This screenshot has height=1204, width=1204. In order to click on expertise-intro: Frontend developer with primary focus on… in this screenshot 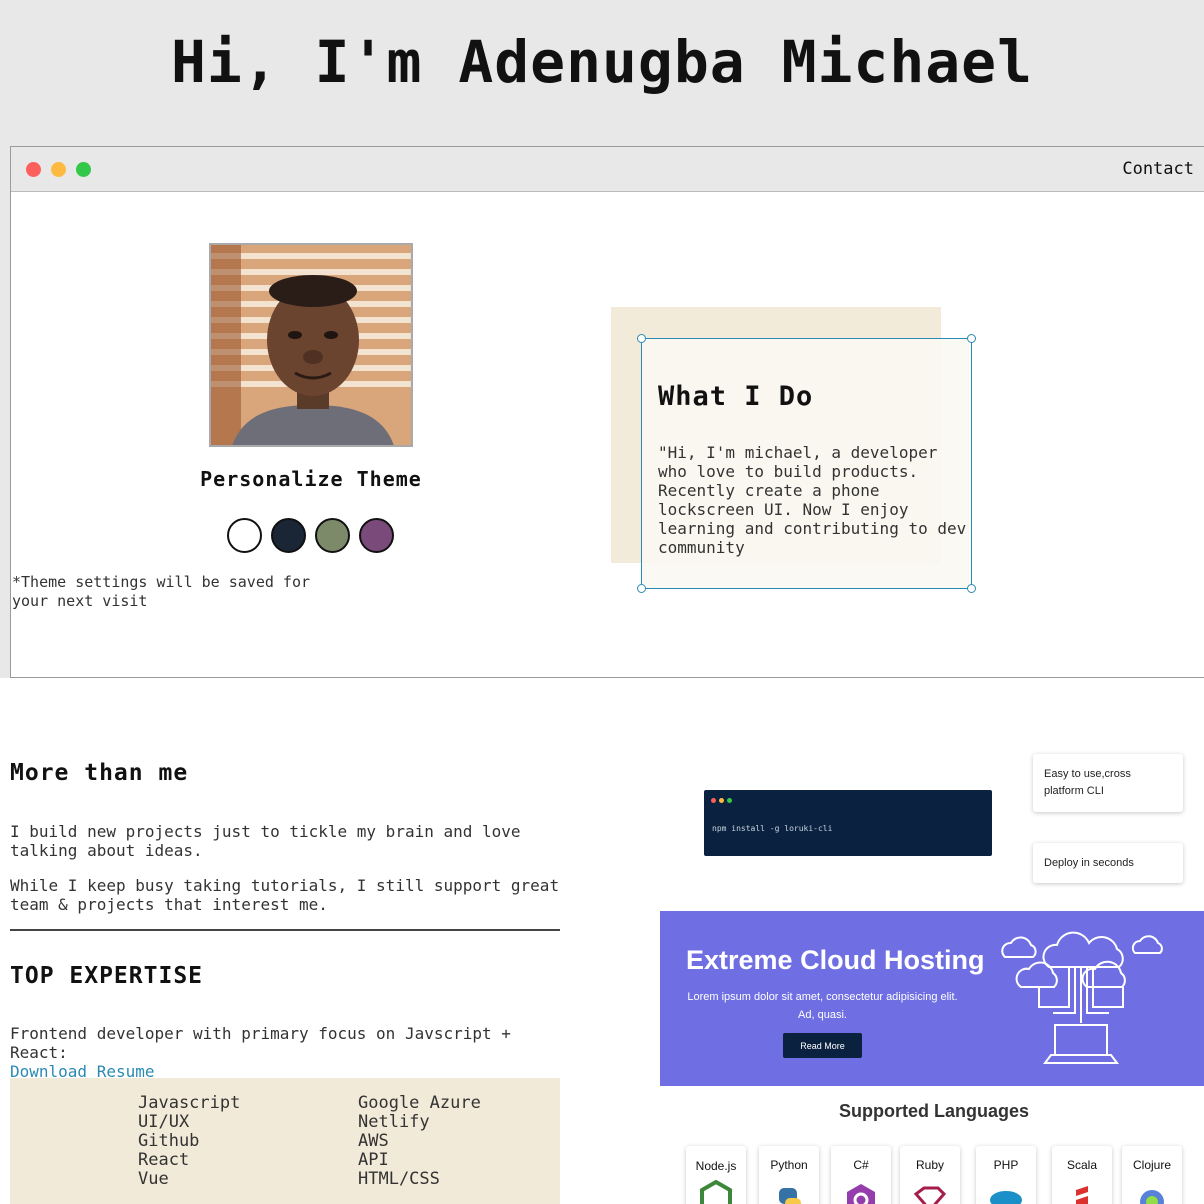, I will do `click(285, 1052)`.